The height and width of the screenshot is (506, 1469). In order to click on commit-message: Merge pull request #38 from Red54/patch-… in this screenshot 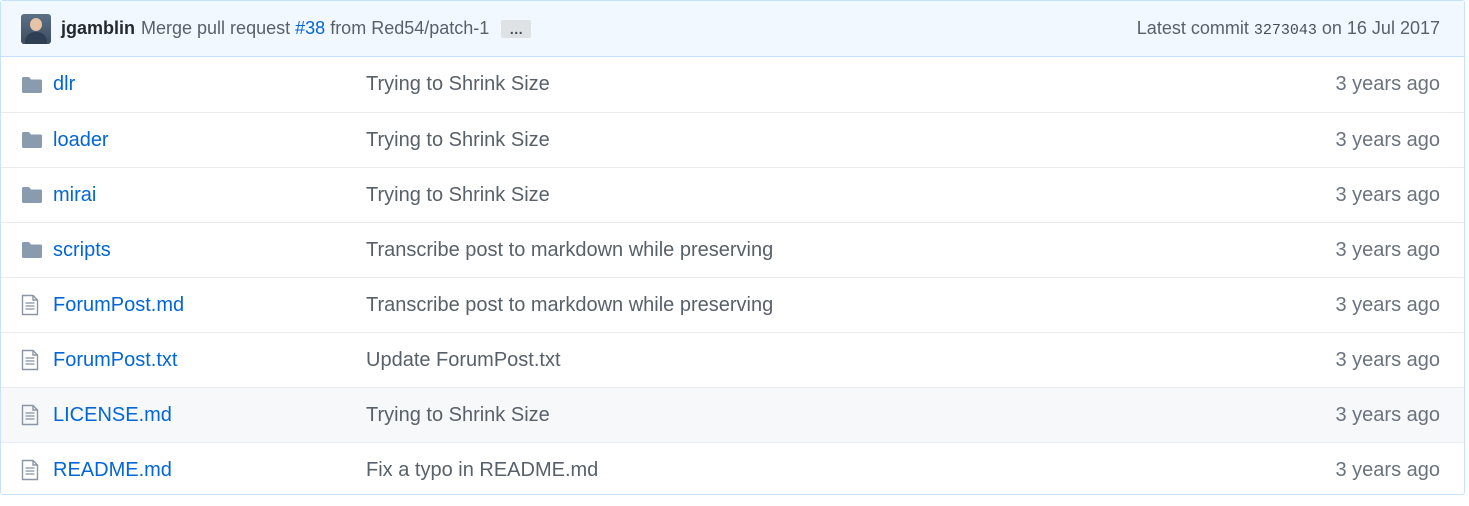, I will do `click(315, 28)`.